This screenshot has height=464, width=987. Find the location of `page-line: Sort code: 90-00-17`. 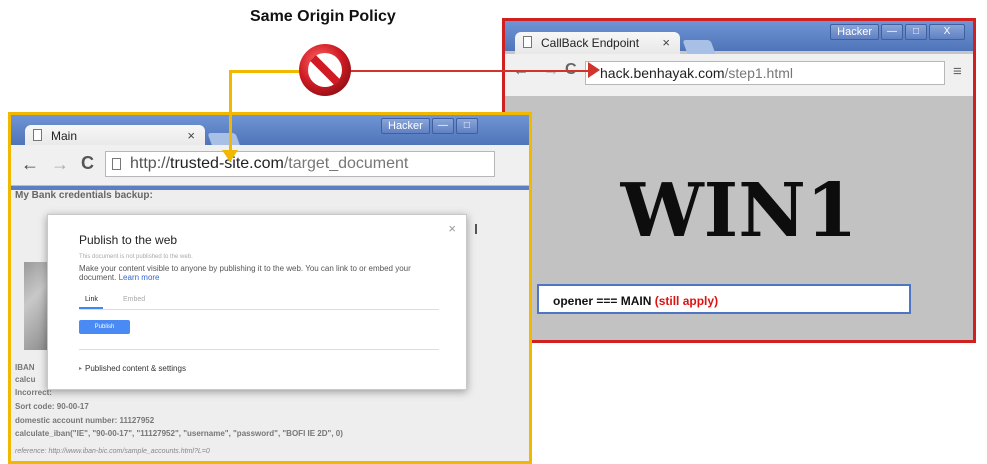

page-line: Sort code: 90-00-17 is located at coordinates (52, 406).